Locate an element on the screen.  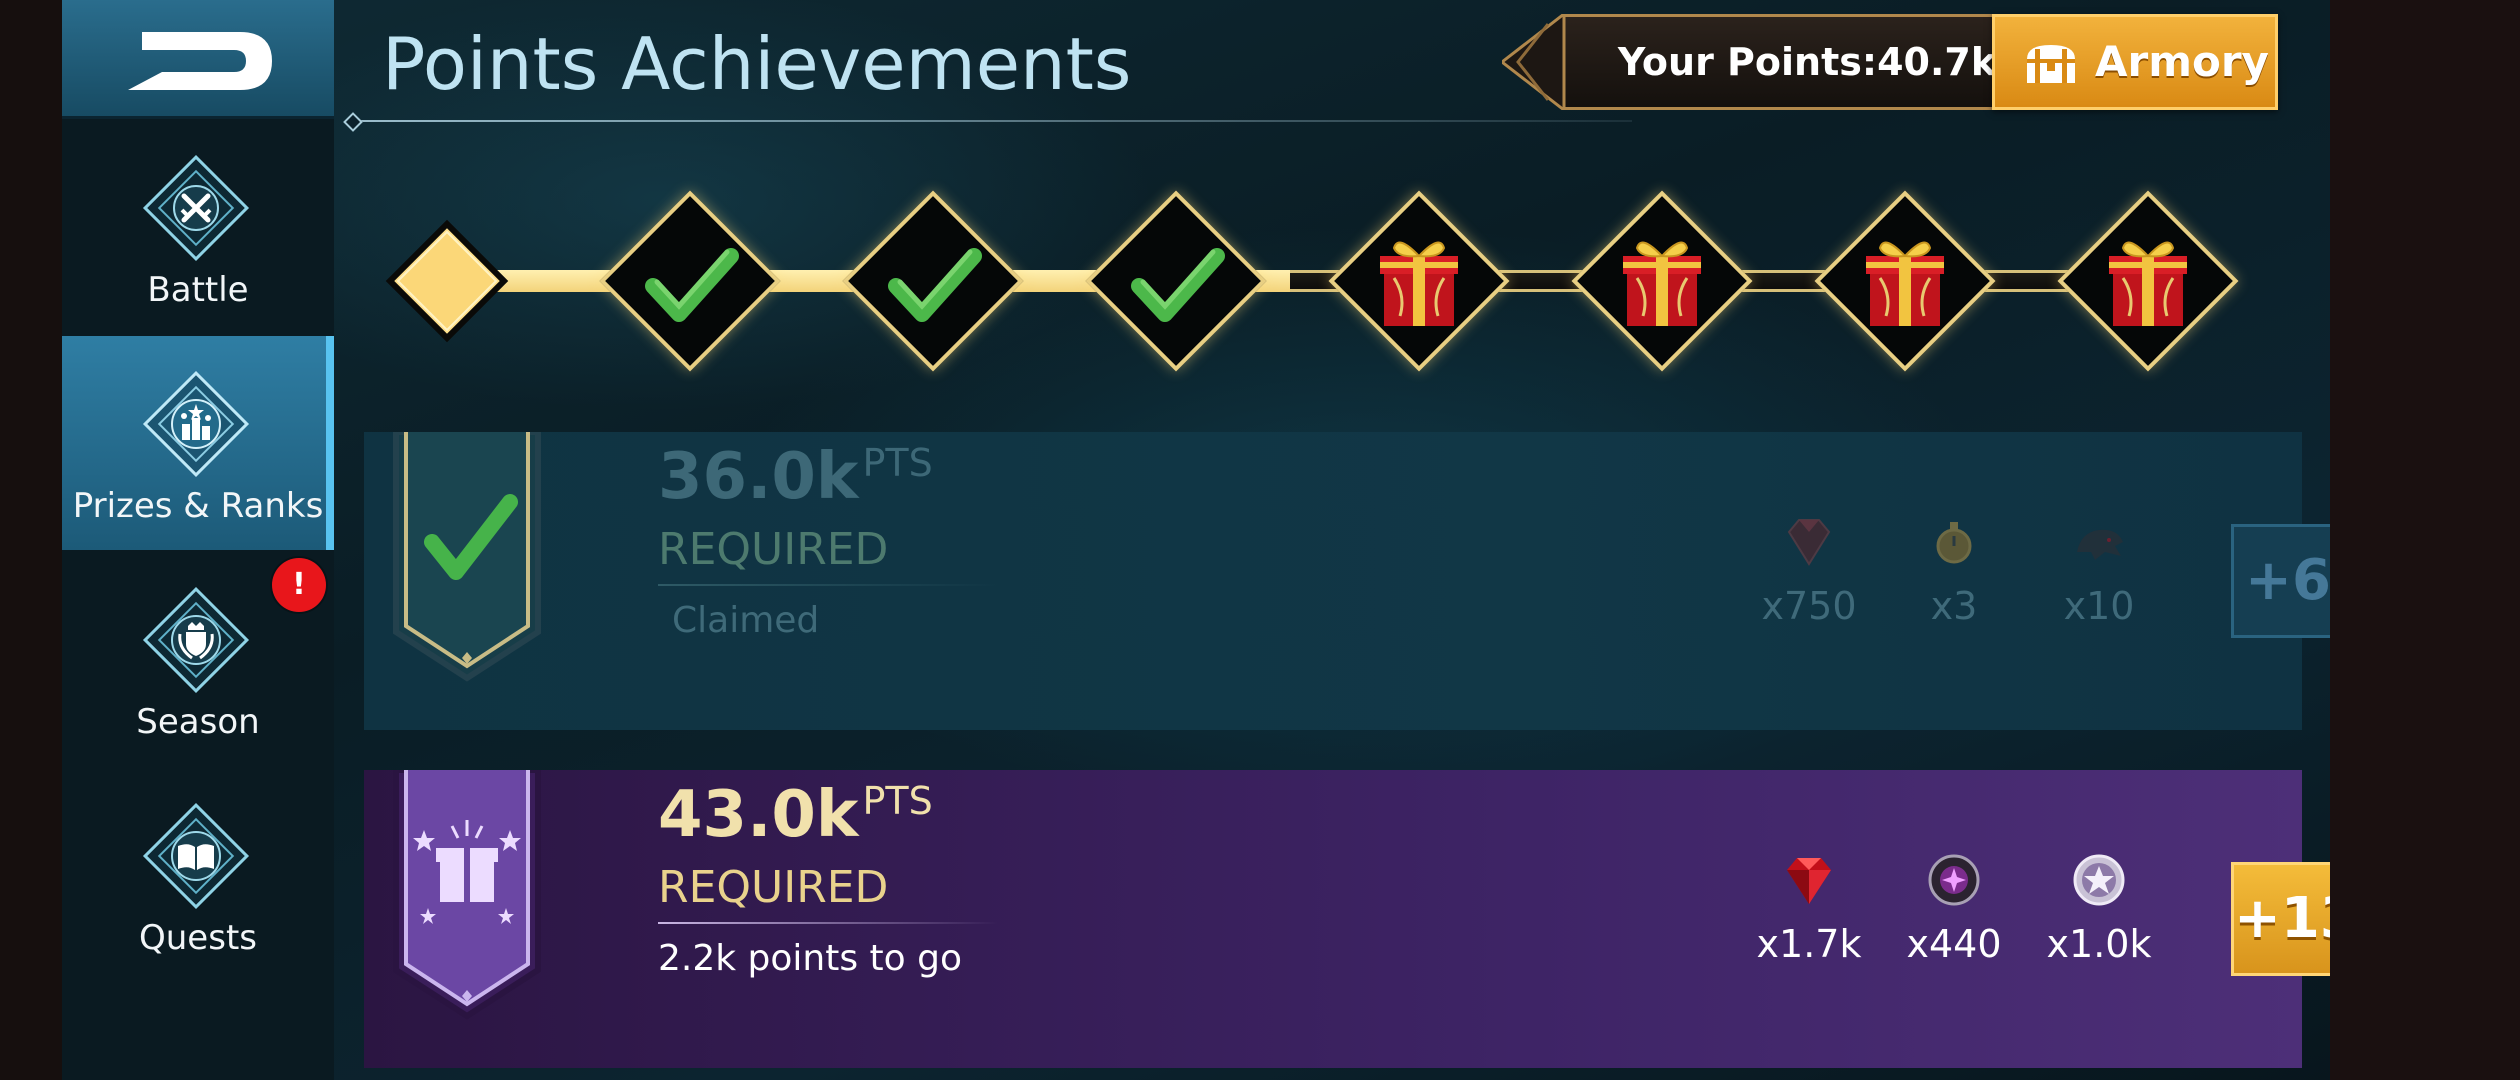
screen-edge is located at coordinates (2425, 540).